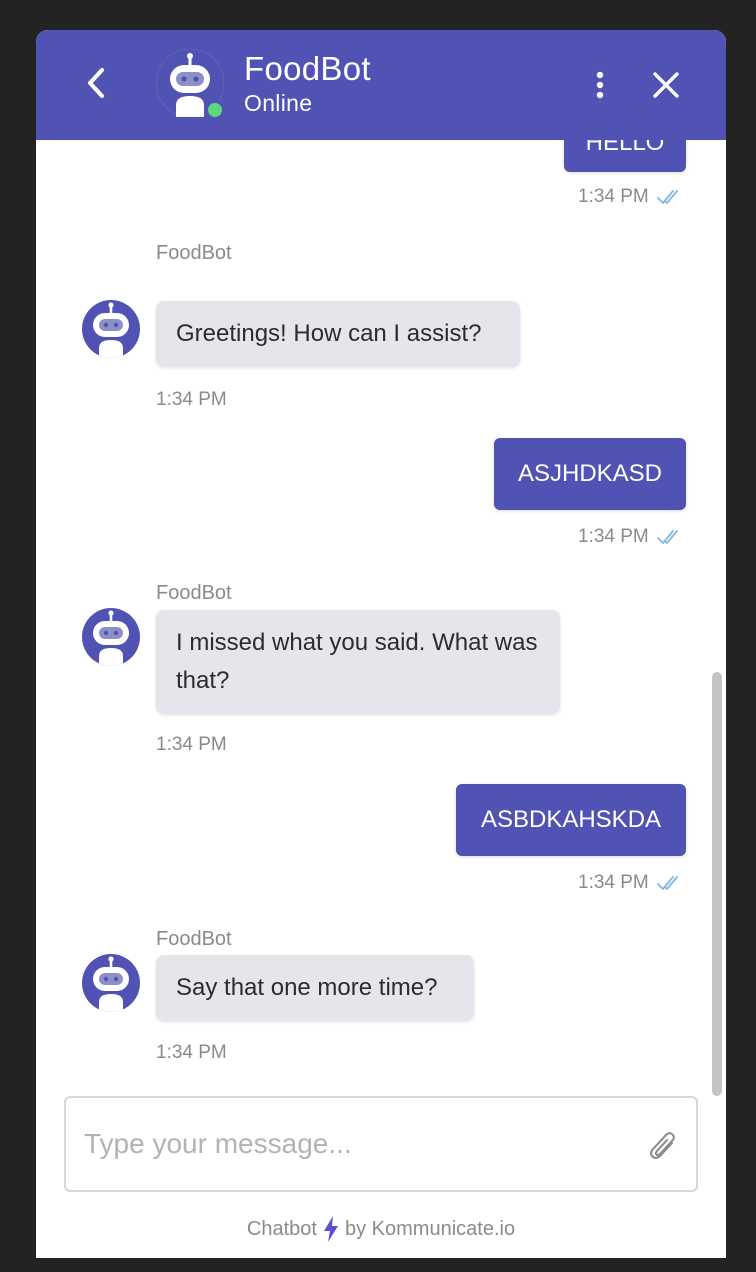  Describe the element at coordinates (381, 85) in the screenshot. I see `chat-header: FoodBot Online` at that location.